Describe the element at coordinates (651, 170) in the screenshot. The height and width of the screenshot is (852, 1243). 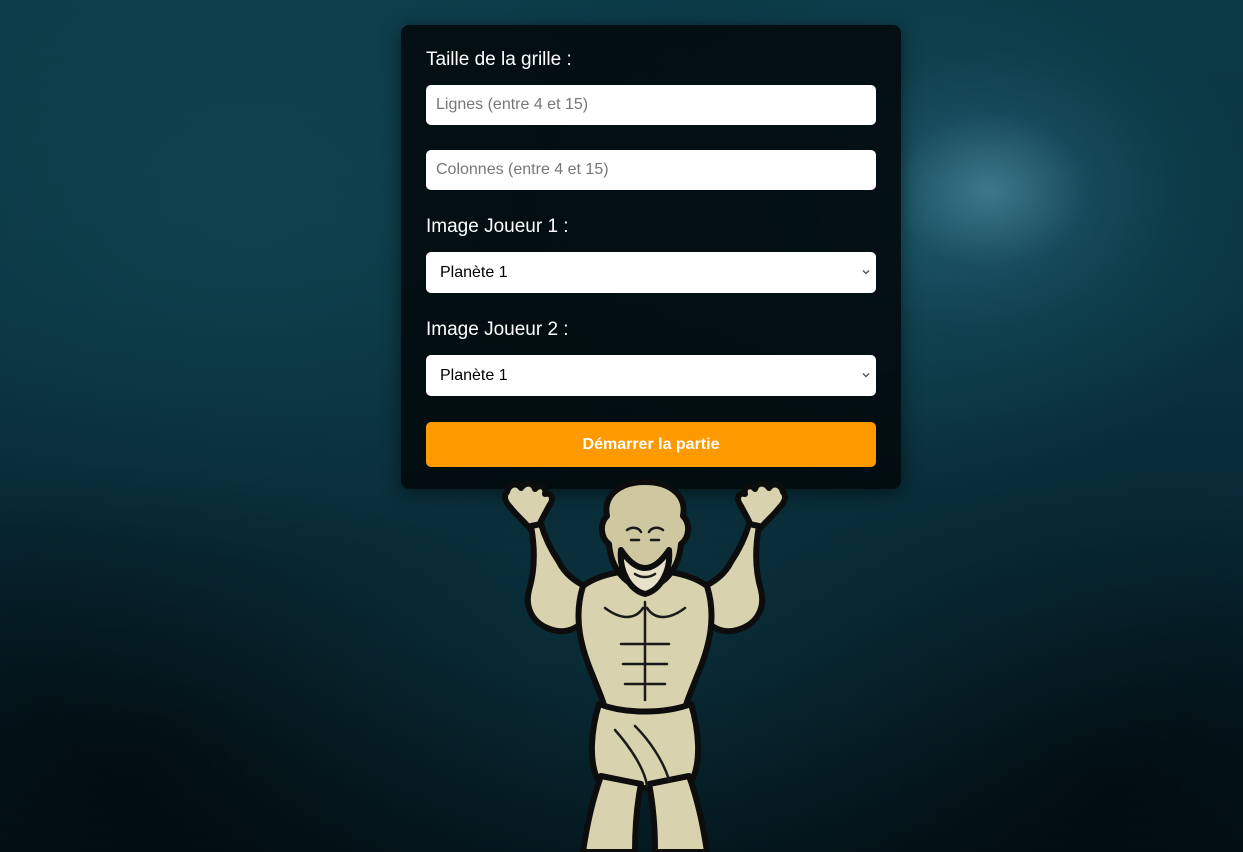
I see `columns-input` at that location.